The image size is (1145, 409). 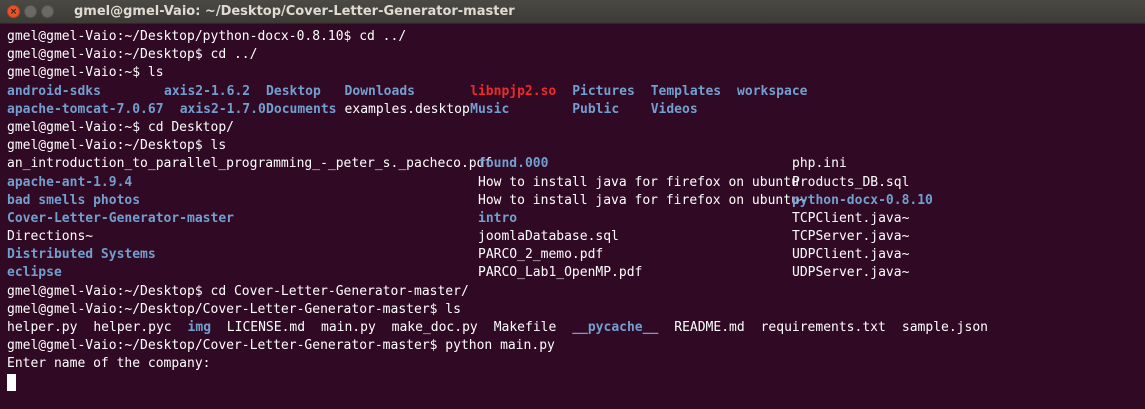 I want to click on terminal-text: main.py, so click(x=348, y=327).